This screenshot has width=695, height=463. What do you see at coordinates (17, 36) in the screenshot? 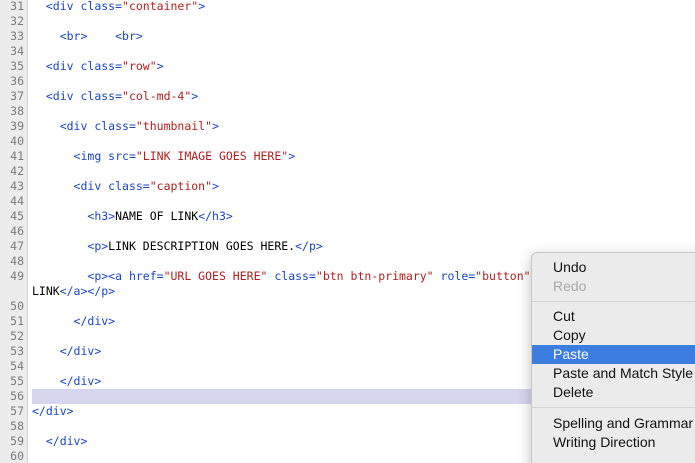
I see `line-number: 33` at bounding box center [17, 36].